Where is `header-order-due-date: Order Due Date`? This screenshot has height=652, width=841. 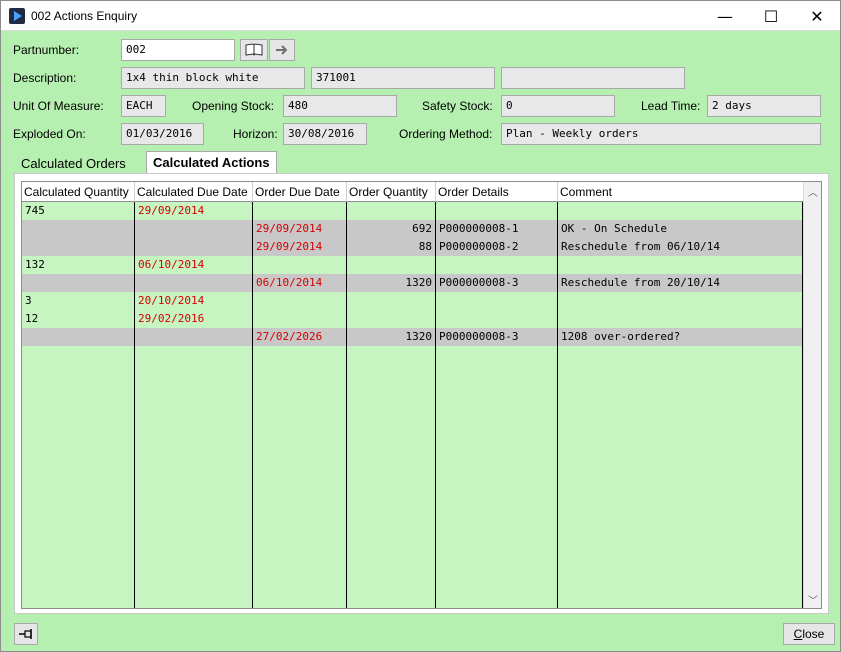 header-order-due-date: Order Due Date is located at coordinates (300, 192).